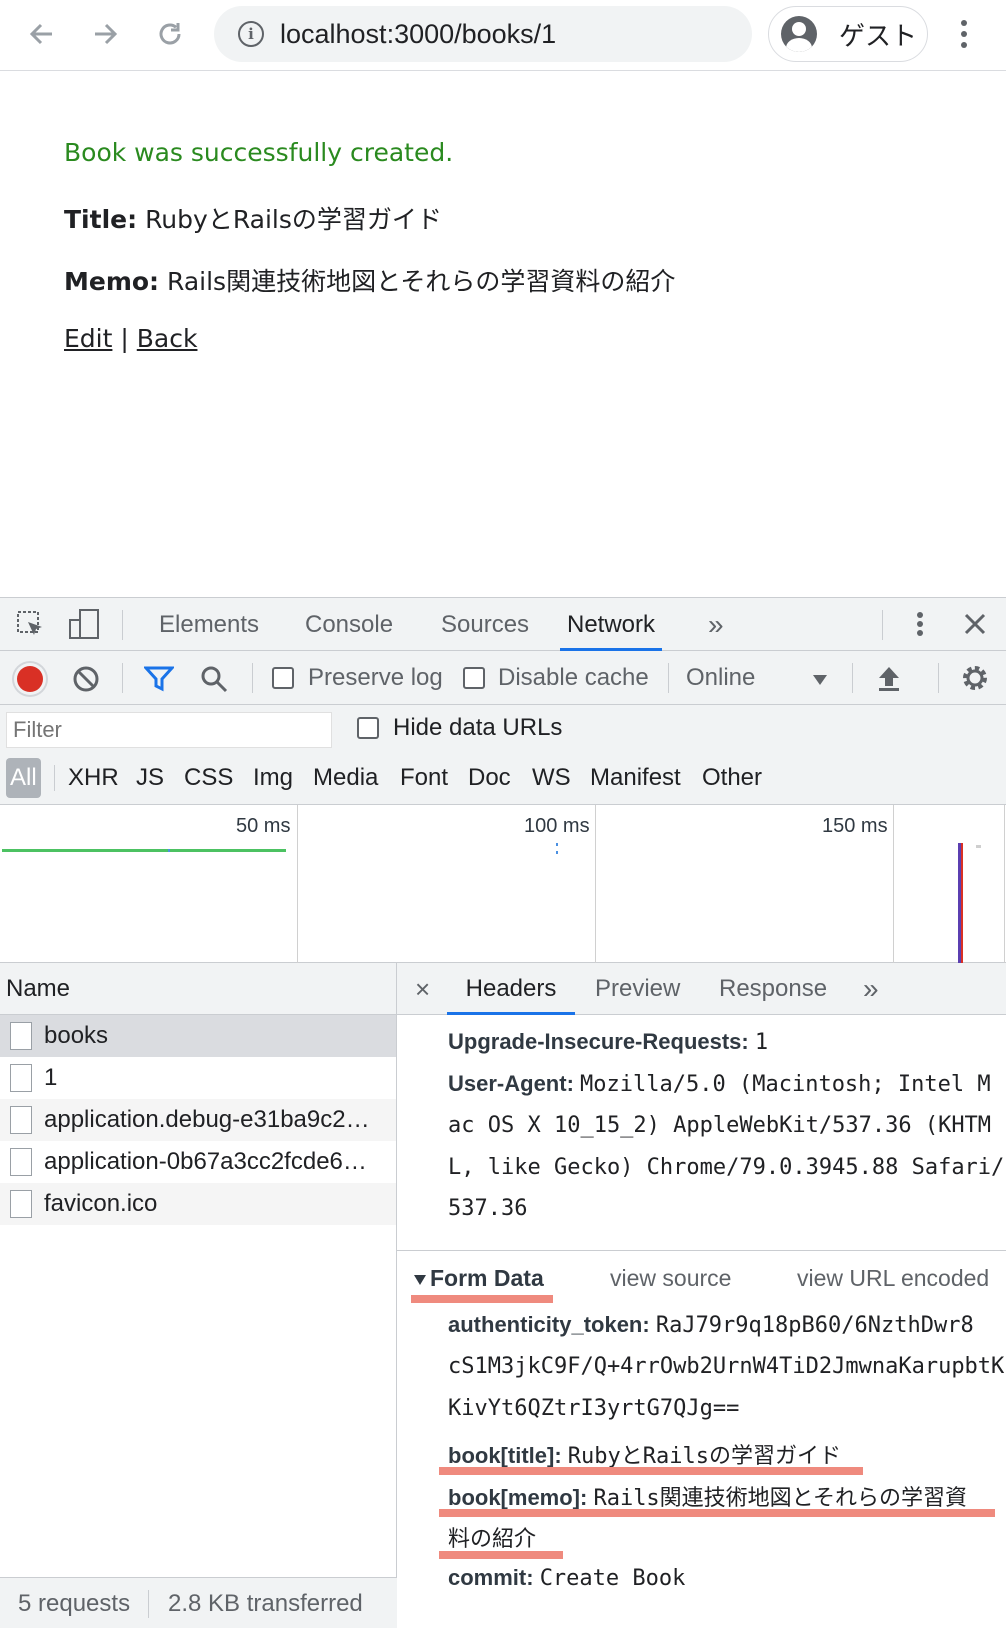 The width and height of the screenshot is (1006, 1628). I want to click on timeline-overview: 50 ms 100 ms 150 ms, so click(503, 884).